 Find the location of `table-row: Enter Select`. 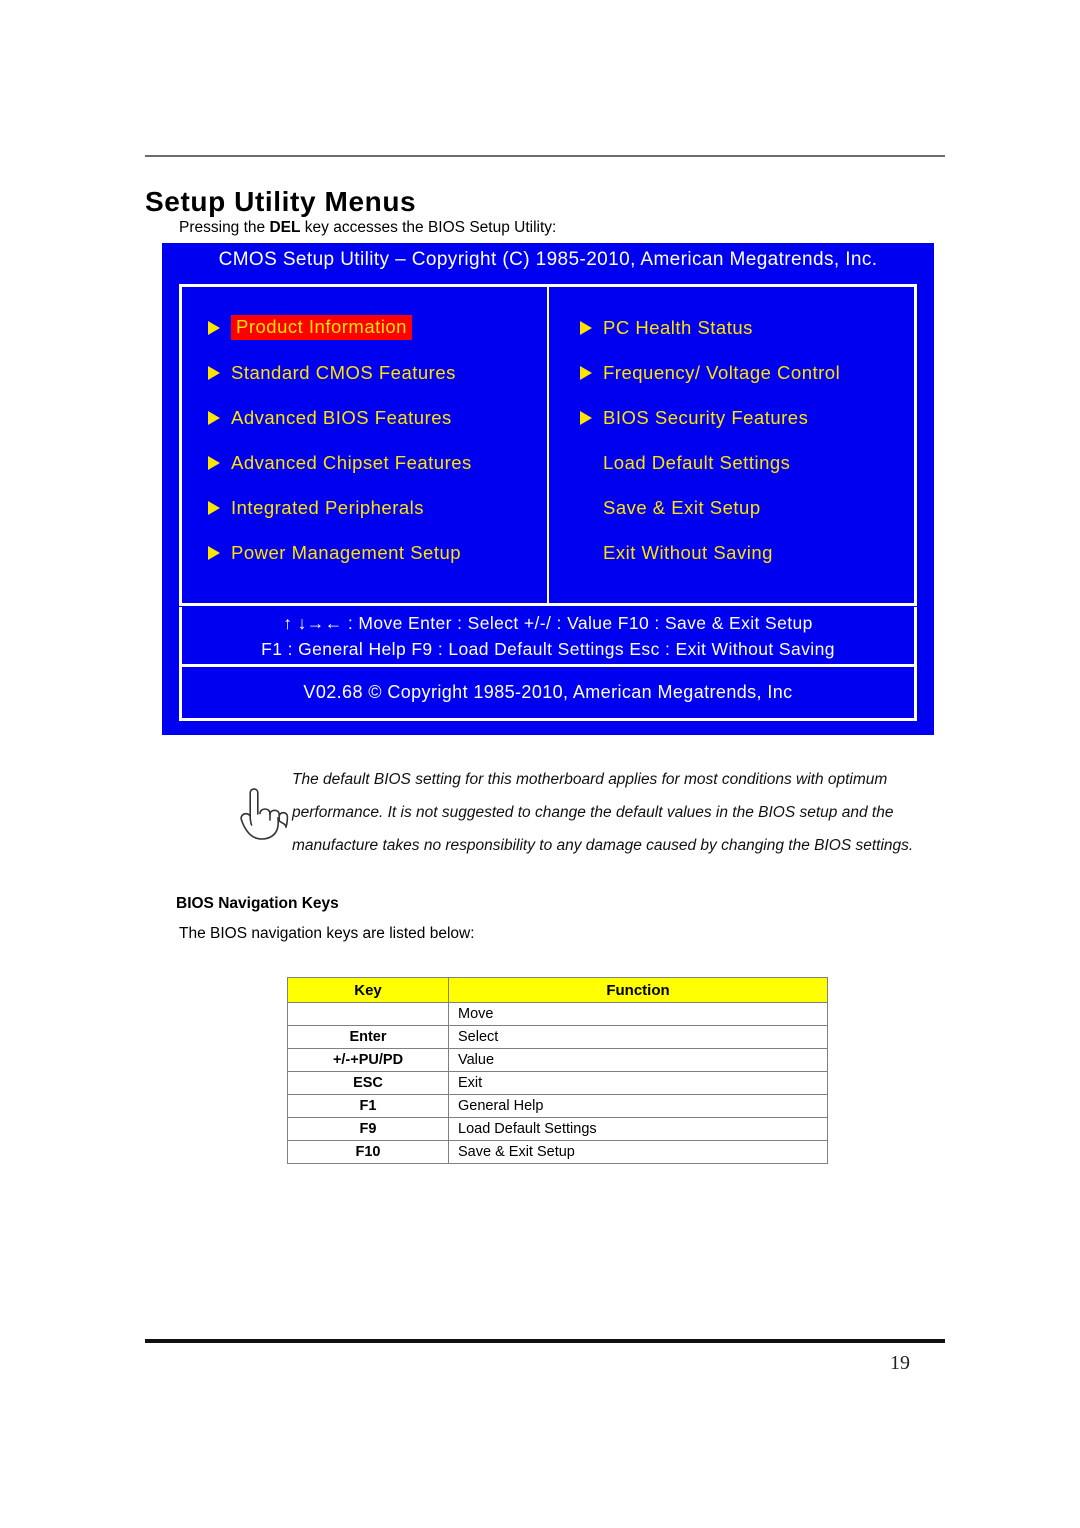

table-row: Enter Select is located at coordinates (557, 1037).